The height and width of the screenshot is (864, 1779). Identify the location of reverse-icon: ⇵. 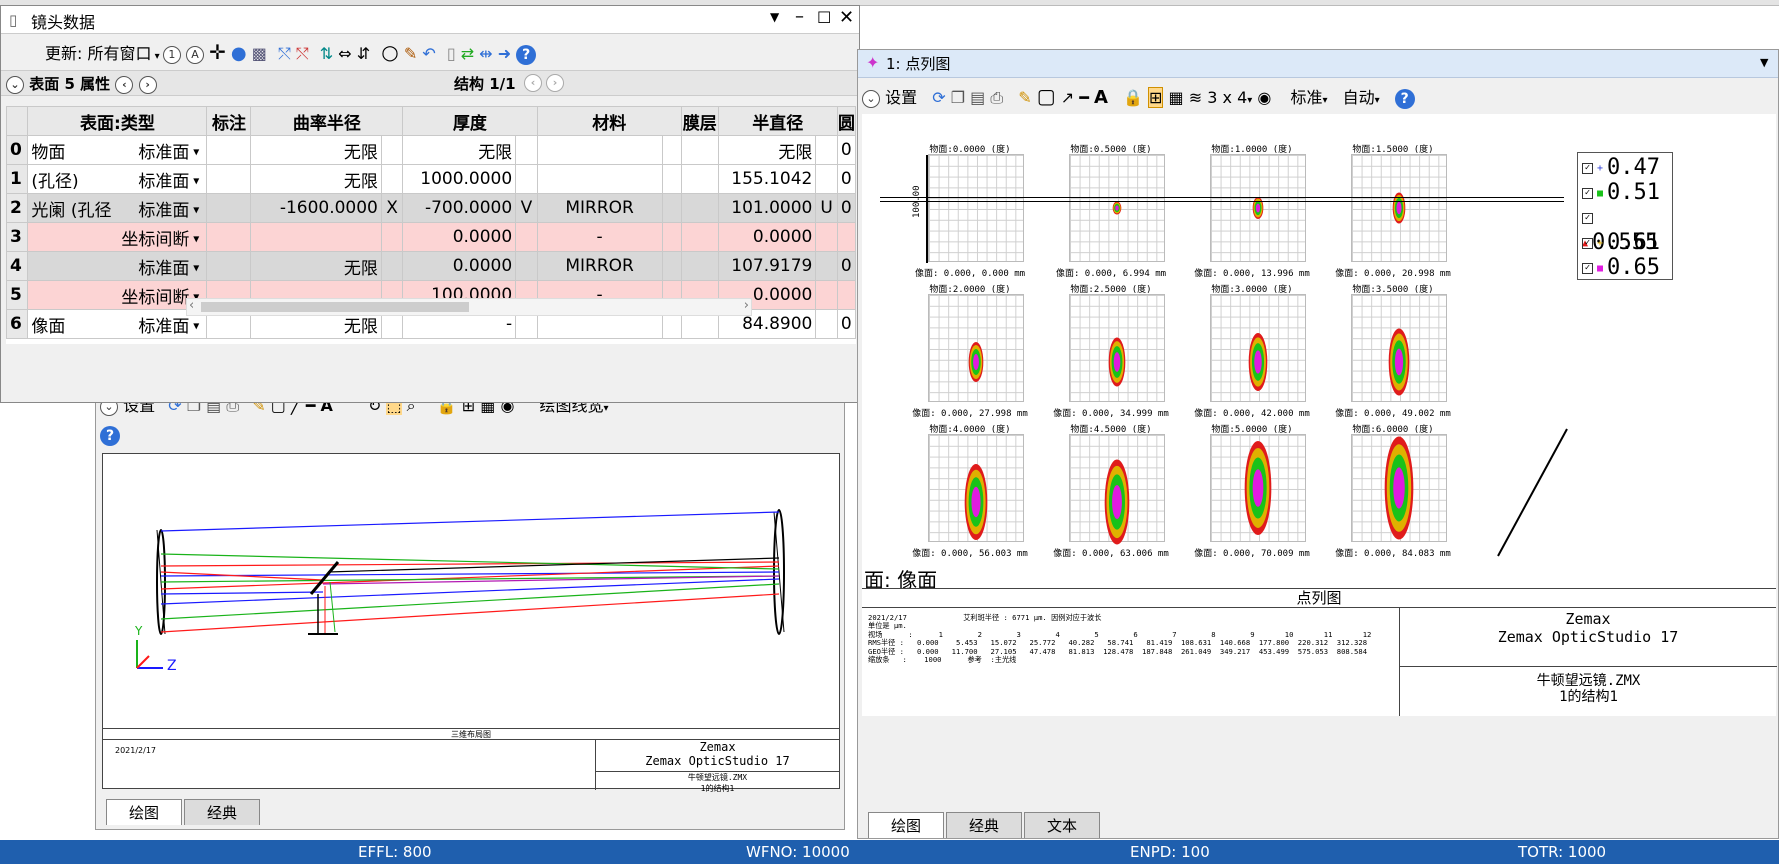
(363, 53).